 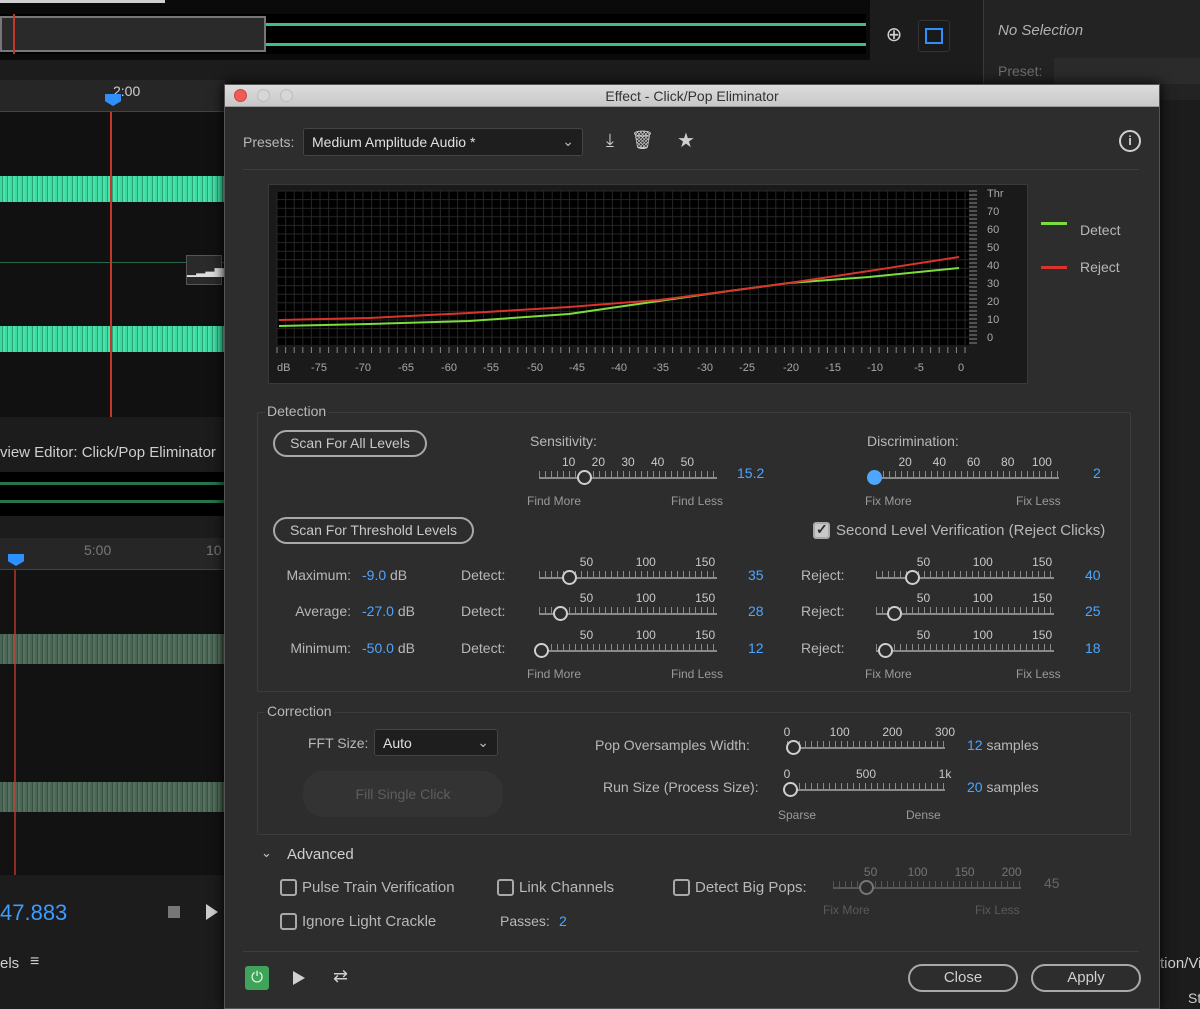 I want to click on fft-size-select: Auto ⌄, so click(x=436, y=742).